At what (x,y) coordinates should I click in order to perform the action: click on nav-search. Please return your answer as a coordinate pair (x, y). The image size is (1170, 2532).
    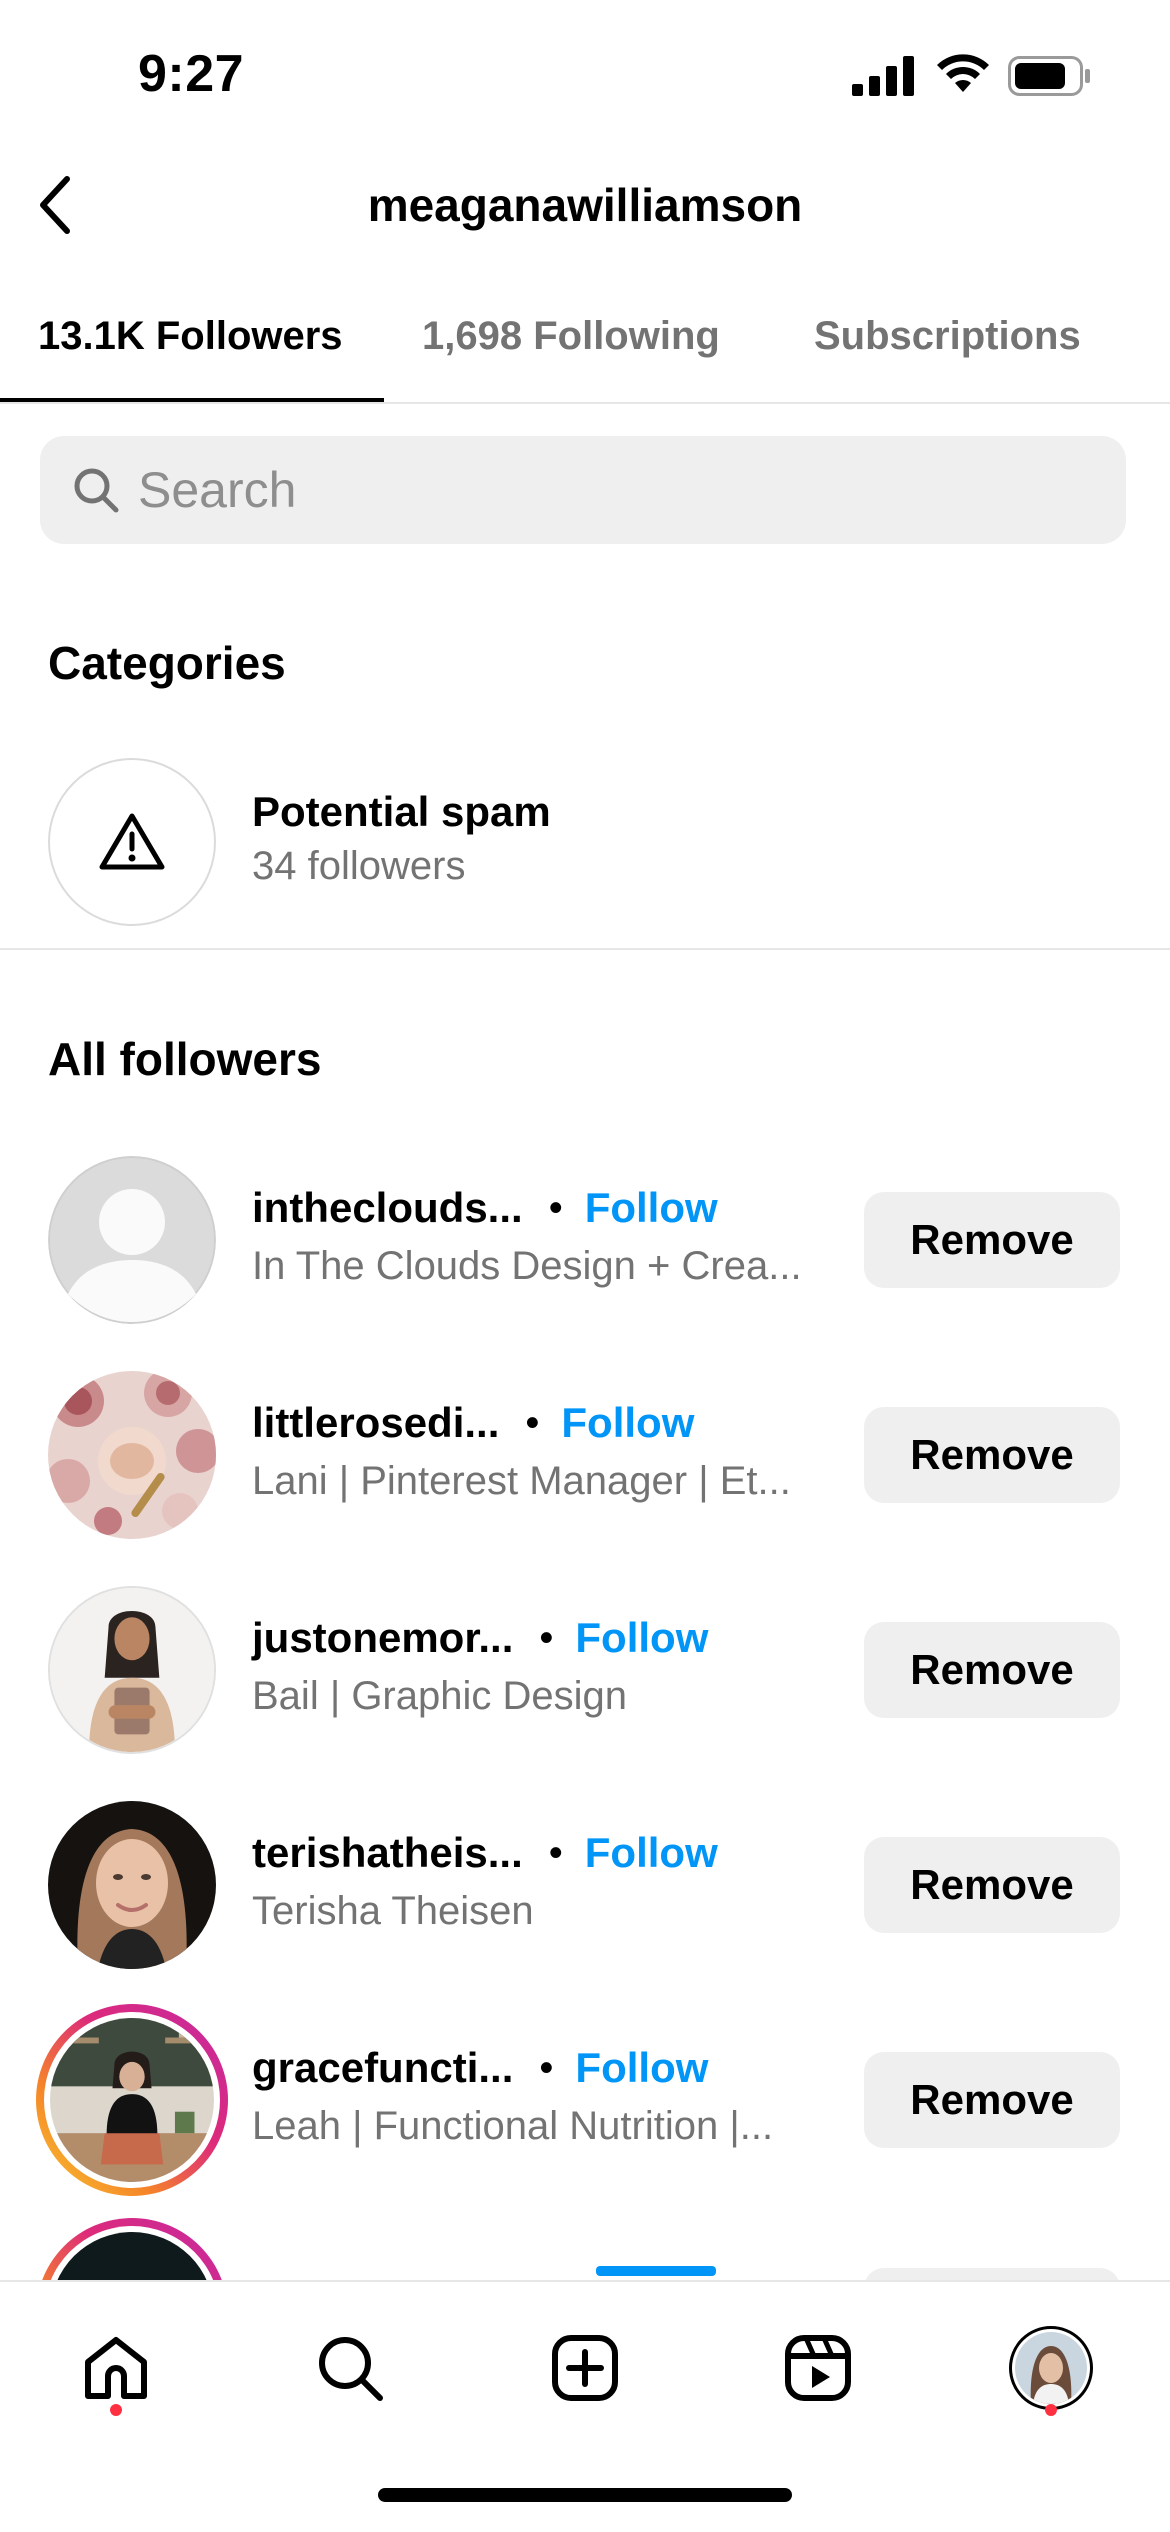
    Looking at the image, I should click on (350, 2368).